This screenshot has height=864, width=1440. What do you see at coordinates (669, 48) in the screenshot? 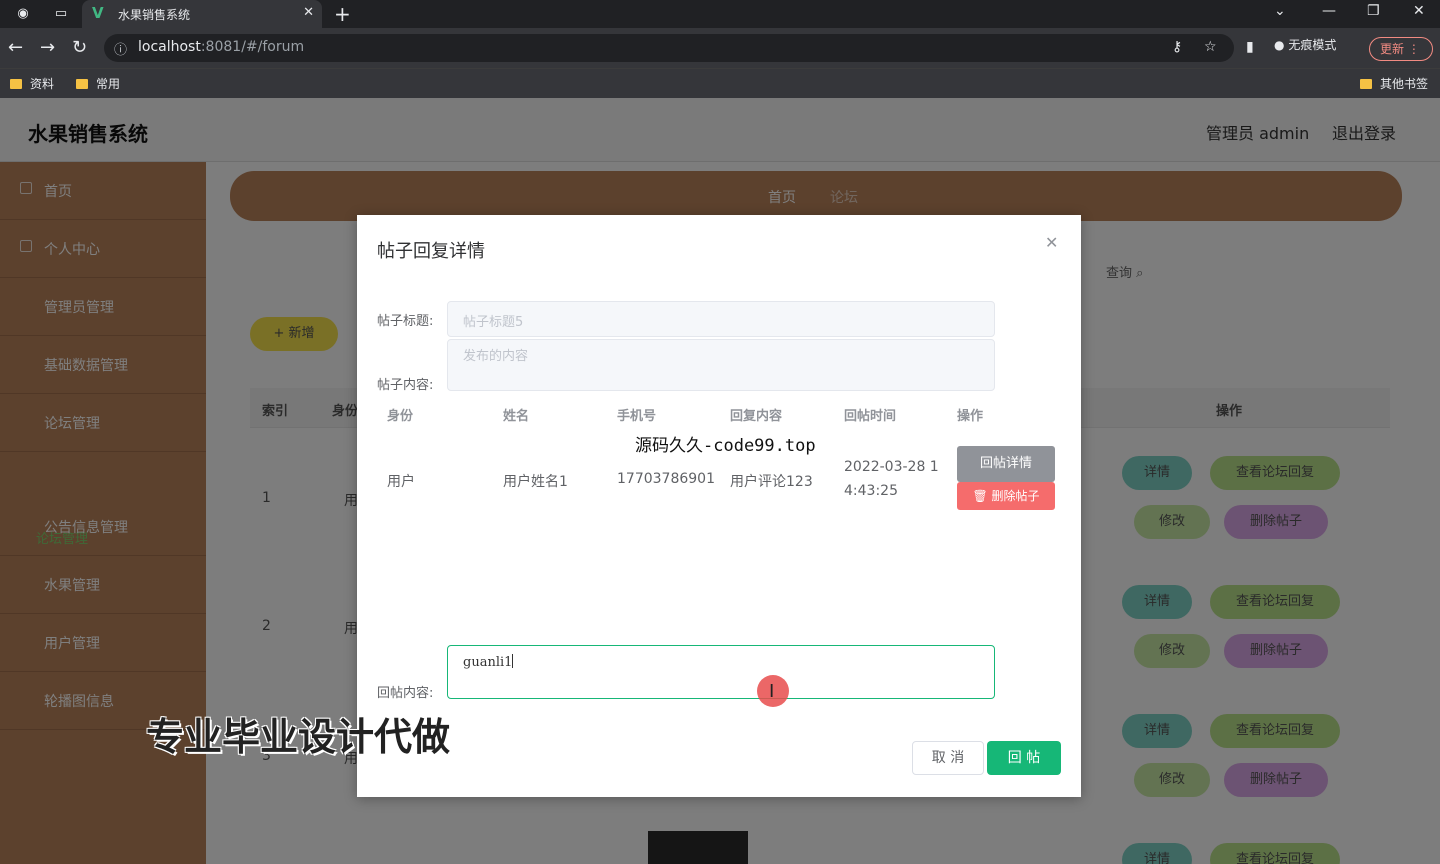
I see `address-bar: ⓘ localhost:8081/#/forum ⚷ ☆` at bounding box center [669, 48].